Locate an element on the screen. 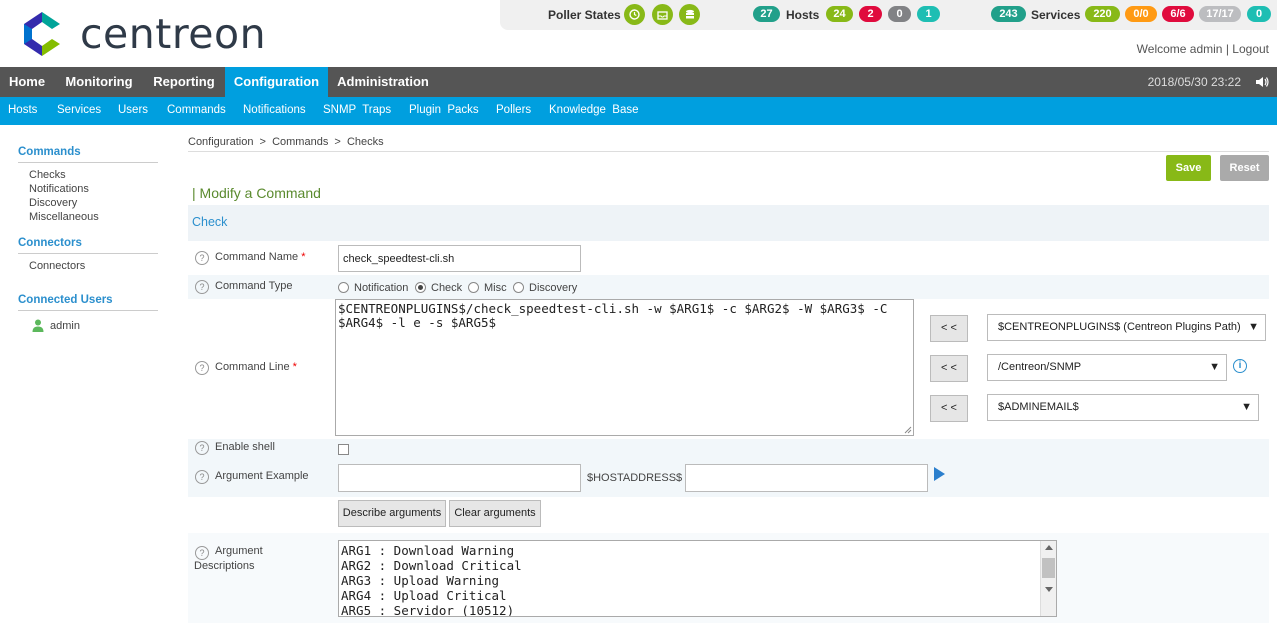  save-button: Save is located at coordinates (1188, 168).